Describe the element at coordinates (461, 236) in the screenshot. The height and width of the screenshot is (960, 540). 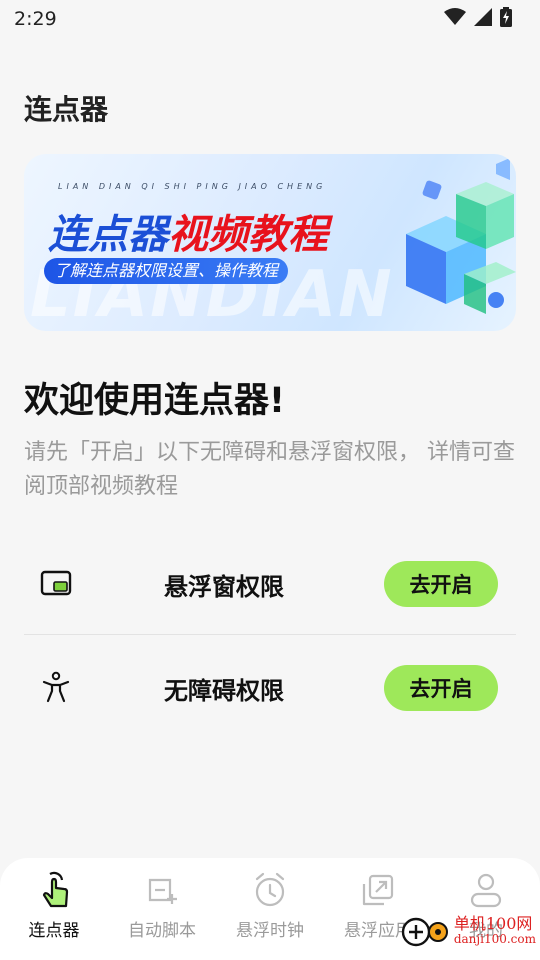
I see `banner-cubes-illustration` at that location.